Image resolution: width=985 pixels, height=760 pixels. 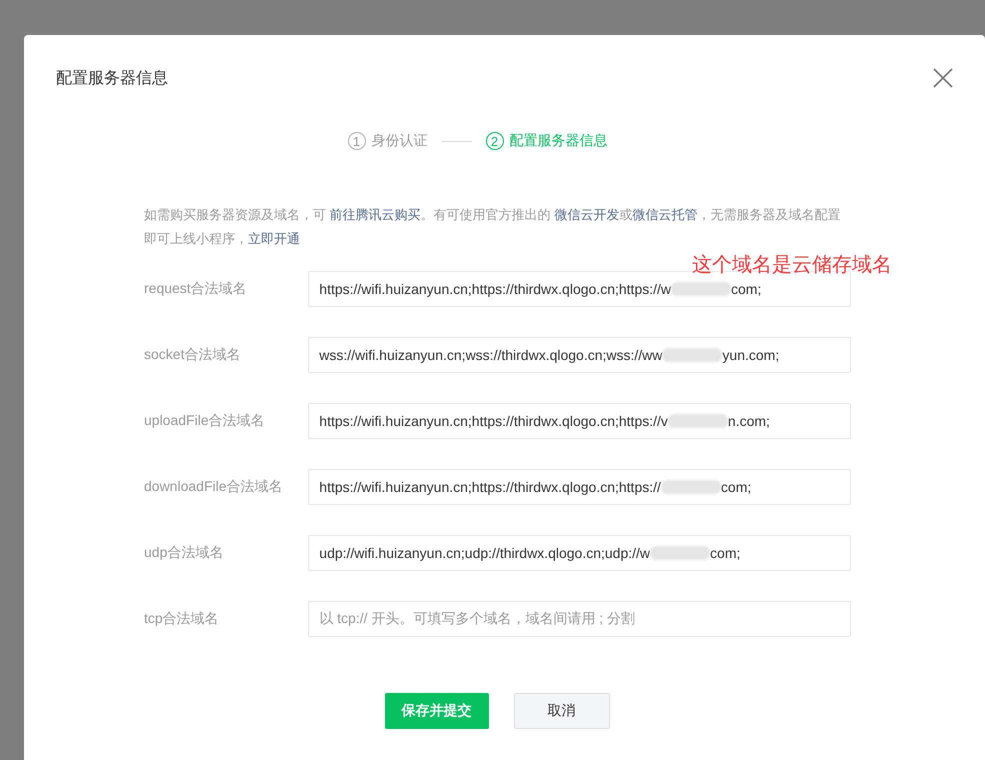 What do you see at coordinates (579, 421) in the screenshot?
I see `input-field: https://wifi.huizanyun.cn;https://thirdwx.qlogo.cn;https://v n.com;` at bounding box center [579, 421].